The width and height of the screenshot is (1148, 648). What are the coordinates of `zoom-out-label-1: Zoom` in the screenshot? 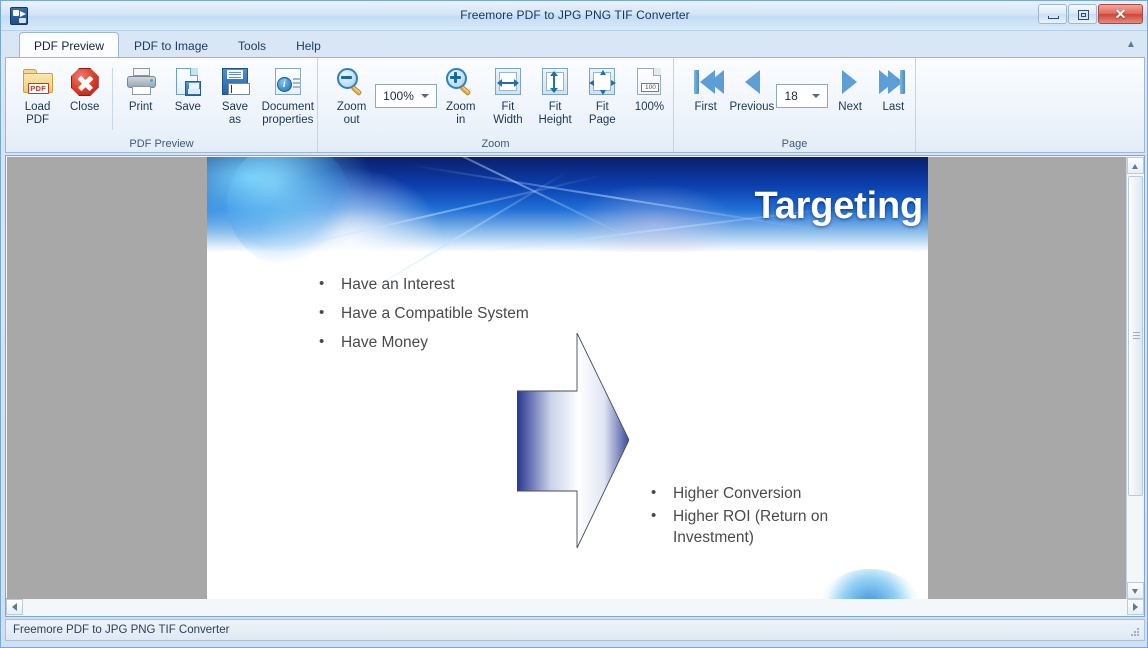 It's located at (351, 107).